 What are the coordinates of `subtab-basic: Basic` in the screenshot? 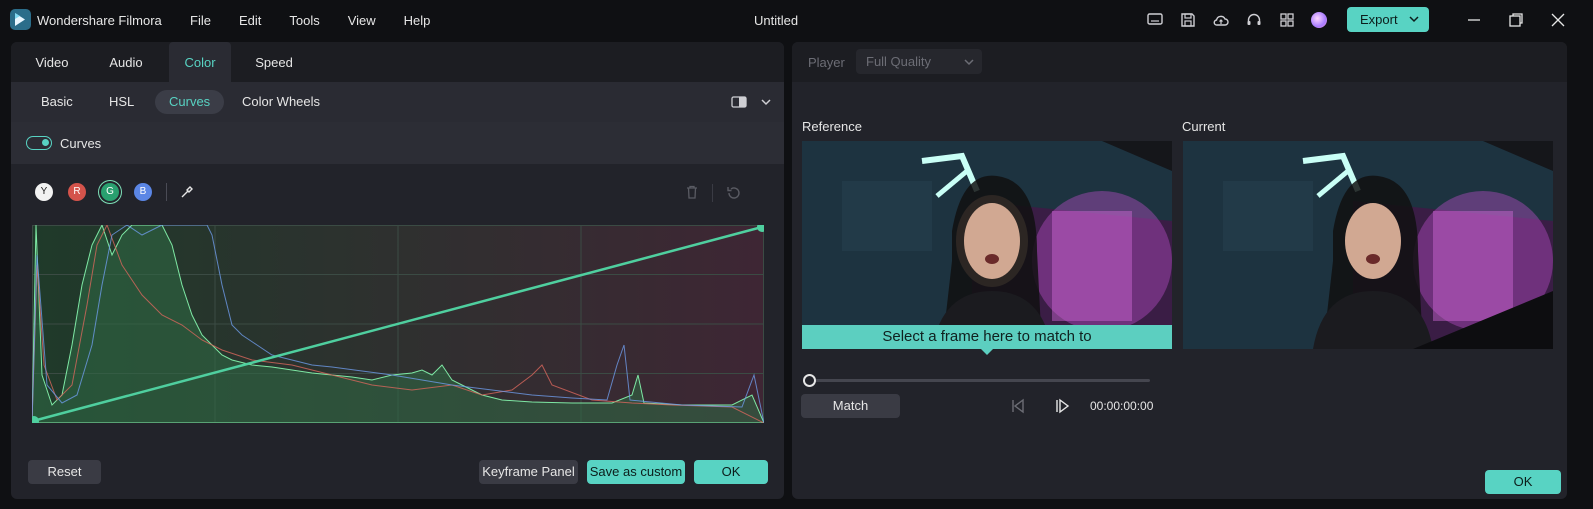 It's located at (57, 102).